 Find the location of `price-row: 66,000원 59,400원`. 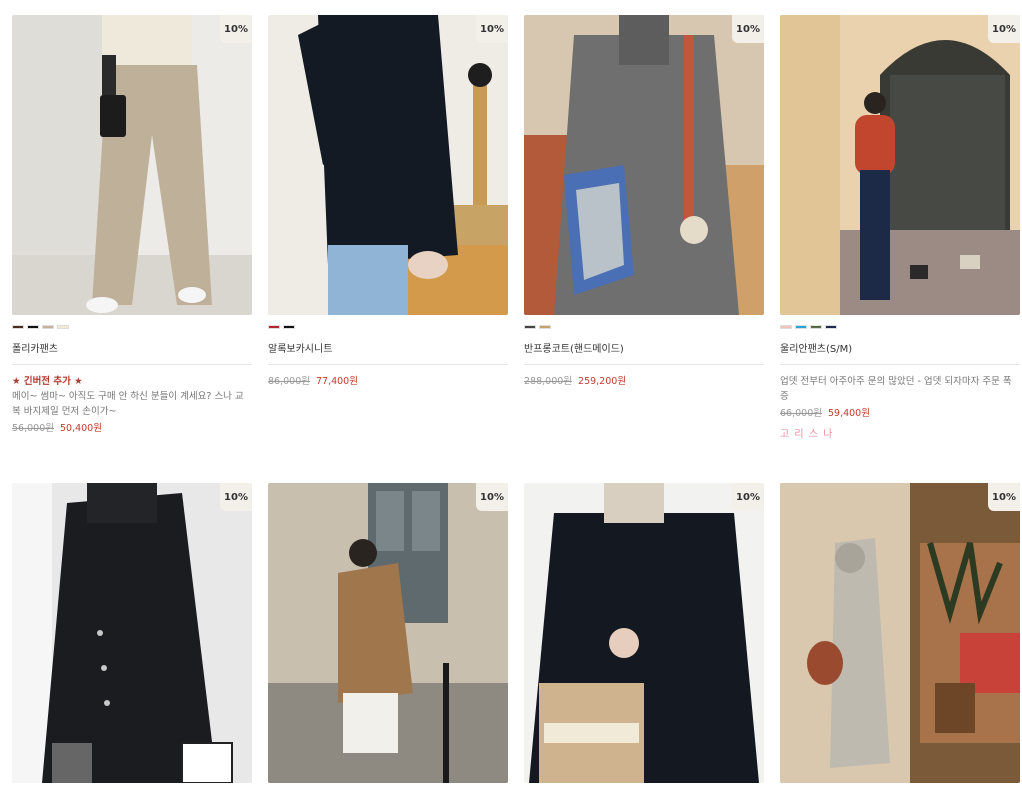

price-row: 66,000원 59,400원 is located at coordinates (900, 413).